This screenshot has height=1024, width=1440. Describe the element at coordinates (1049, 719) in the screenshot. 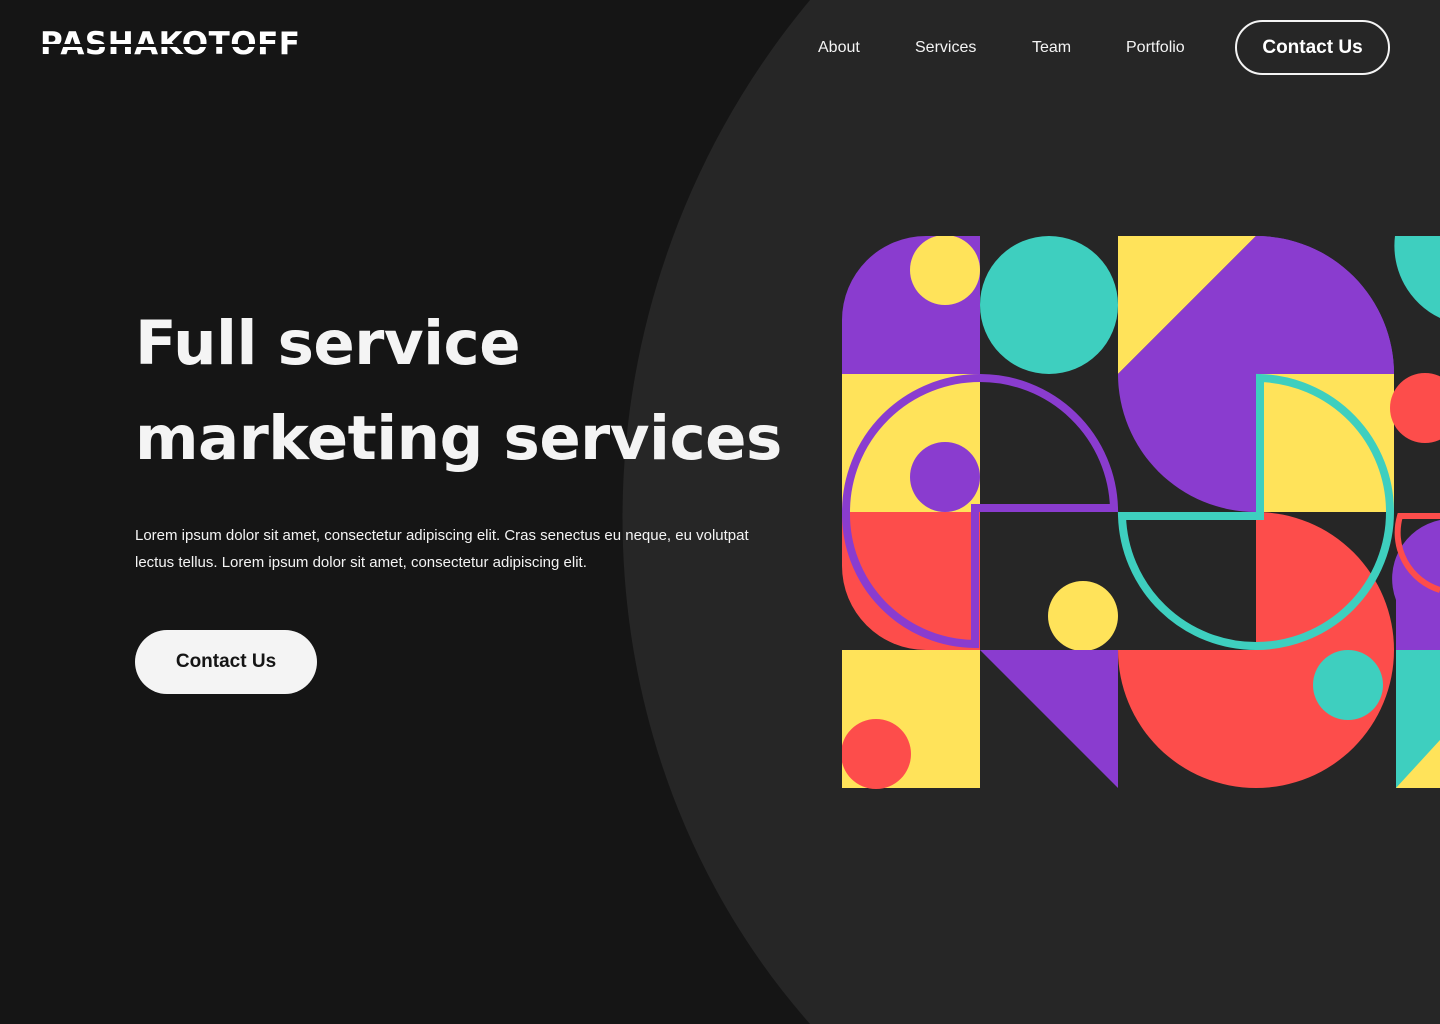

I see `art-purple-triangle` at that location.